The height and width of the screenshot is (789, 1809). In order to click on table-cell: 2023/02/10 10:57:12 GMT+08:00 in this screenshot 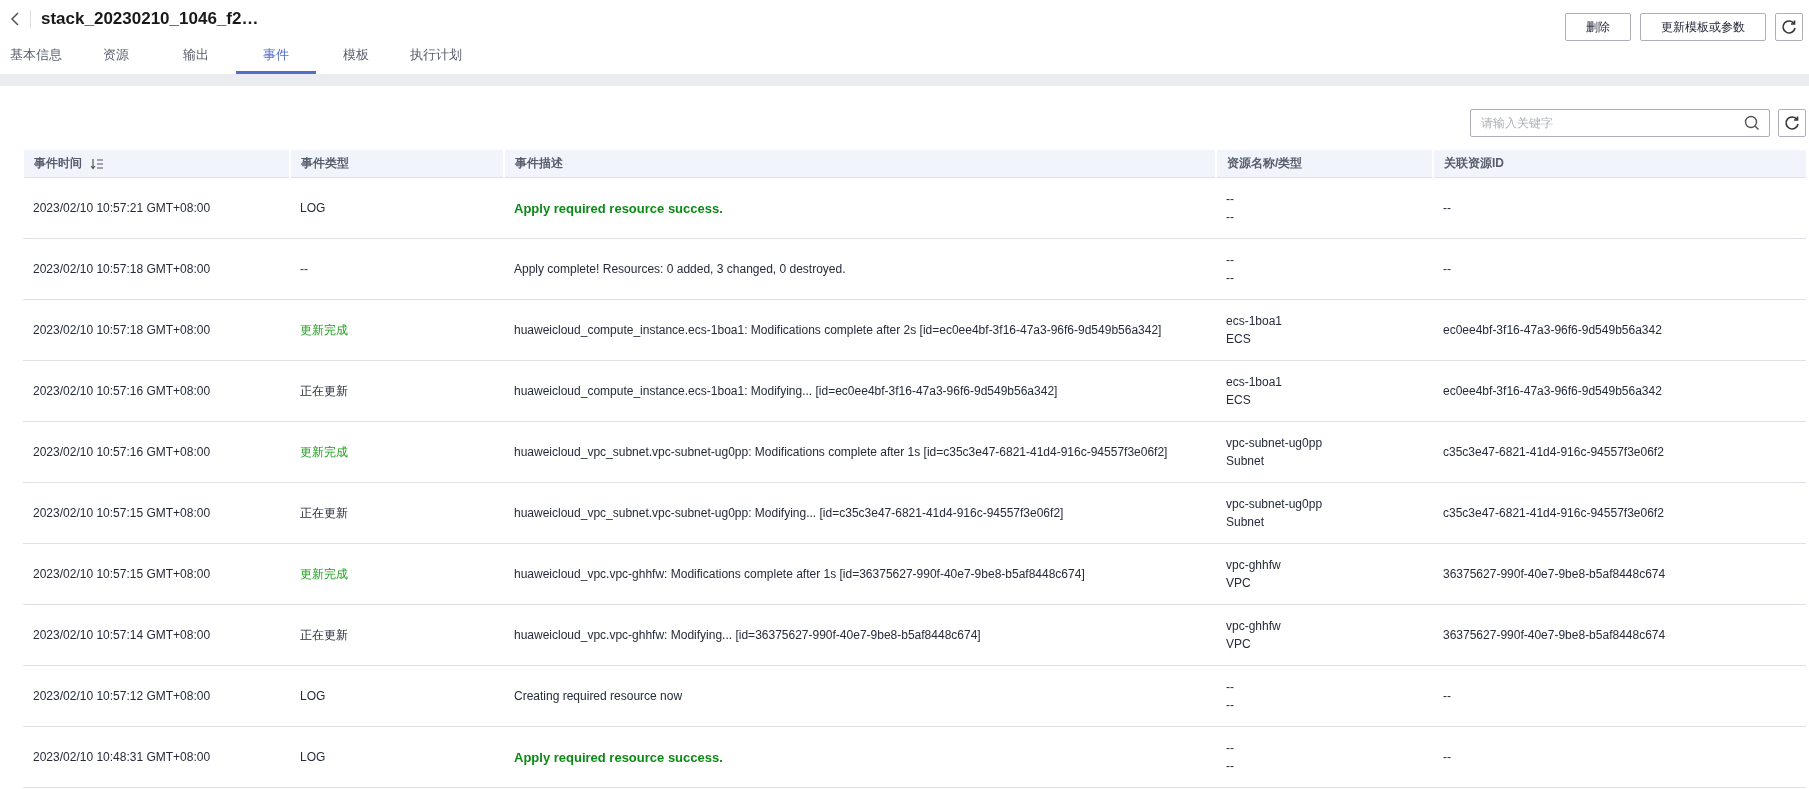, I will do `click(122, 696)`.